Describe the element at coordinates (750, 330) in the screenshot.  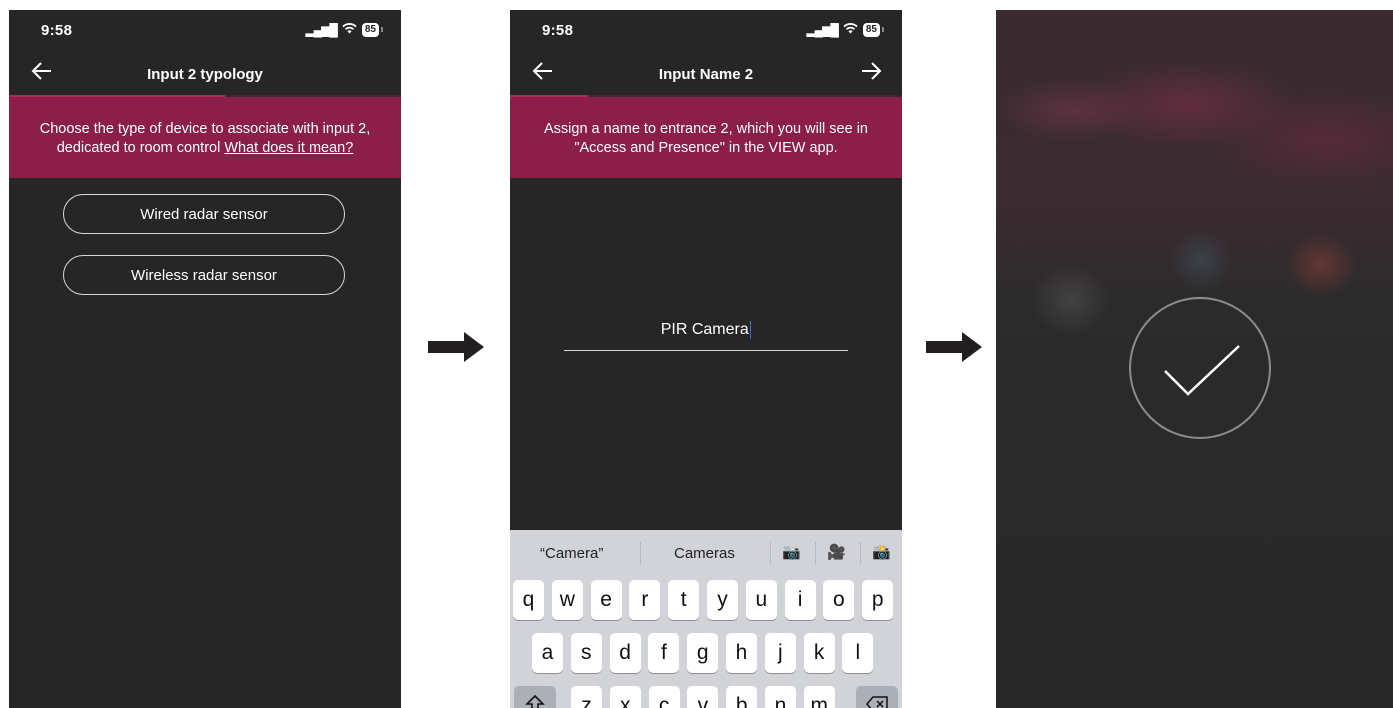
I see `text-caret` at that location.